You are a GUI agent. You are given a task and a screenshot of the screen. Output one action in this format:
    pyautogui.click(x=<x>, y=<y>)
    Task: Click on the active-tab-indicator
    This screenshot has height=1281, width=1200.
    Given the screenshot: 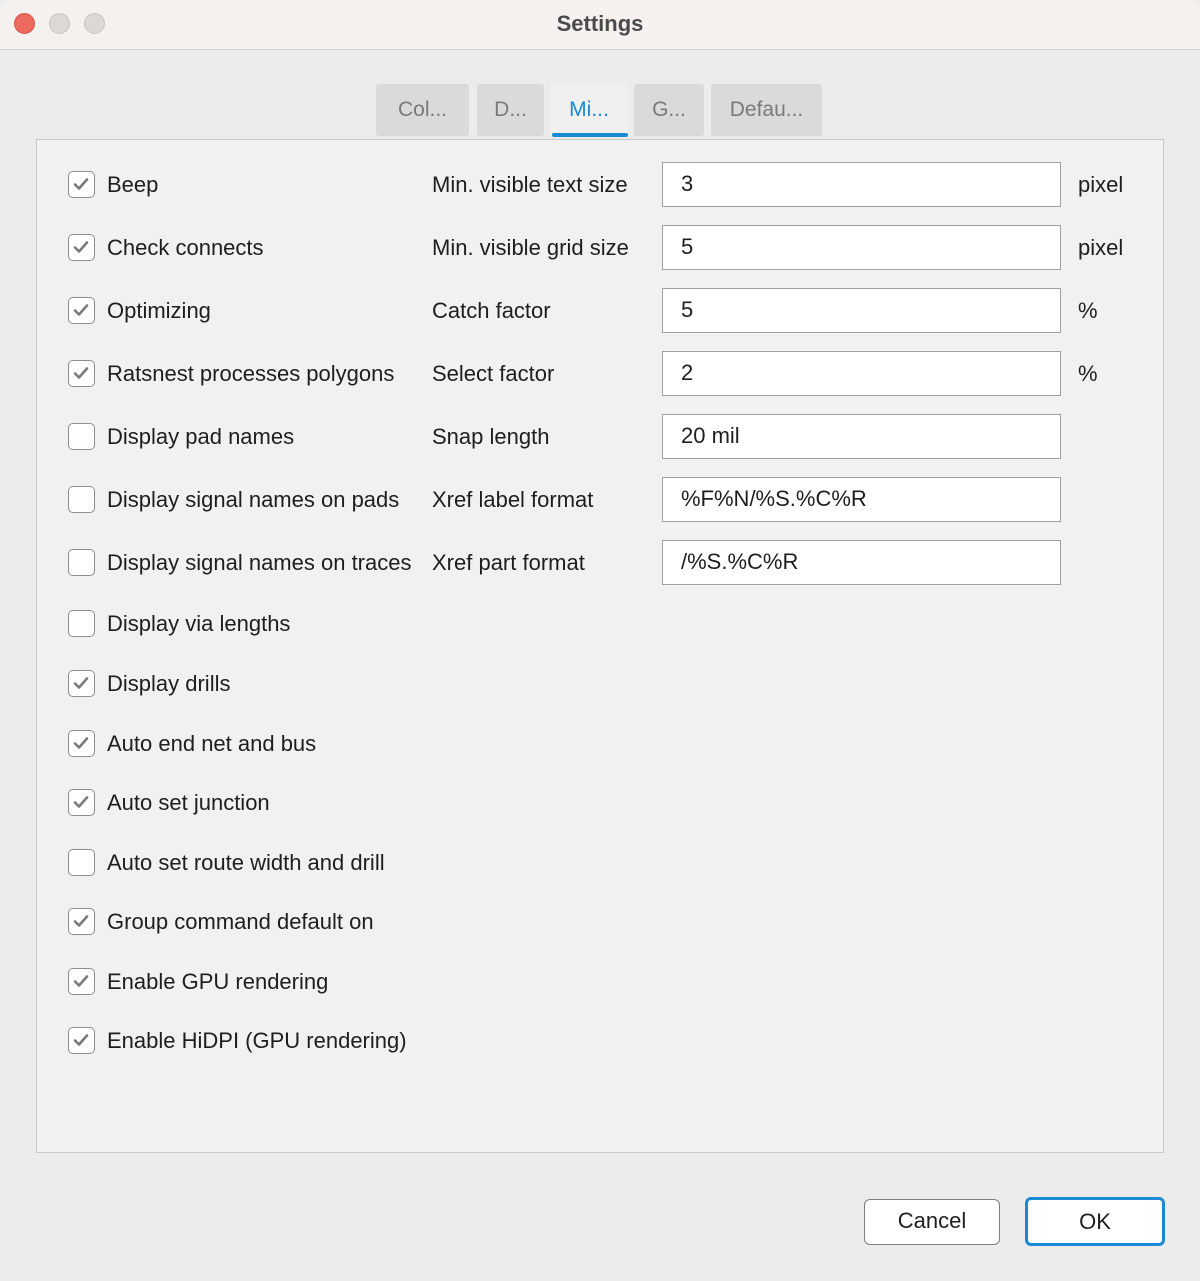 What is the action you would take?
    pyautogui.click(x=590, y=135)
    